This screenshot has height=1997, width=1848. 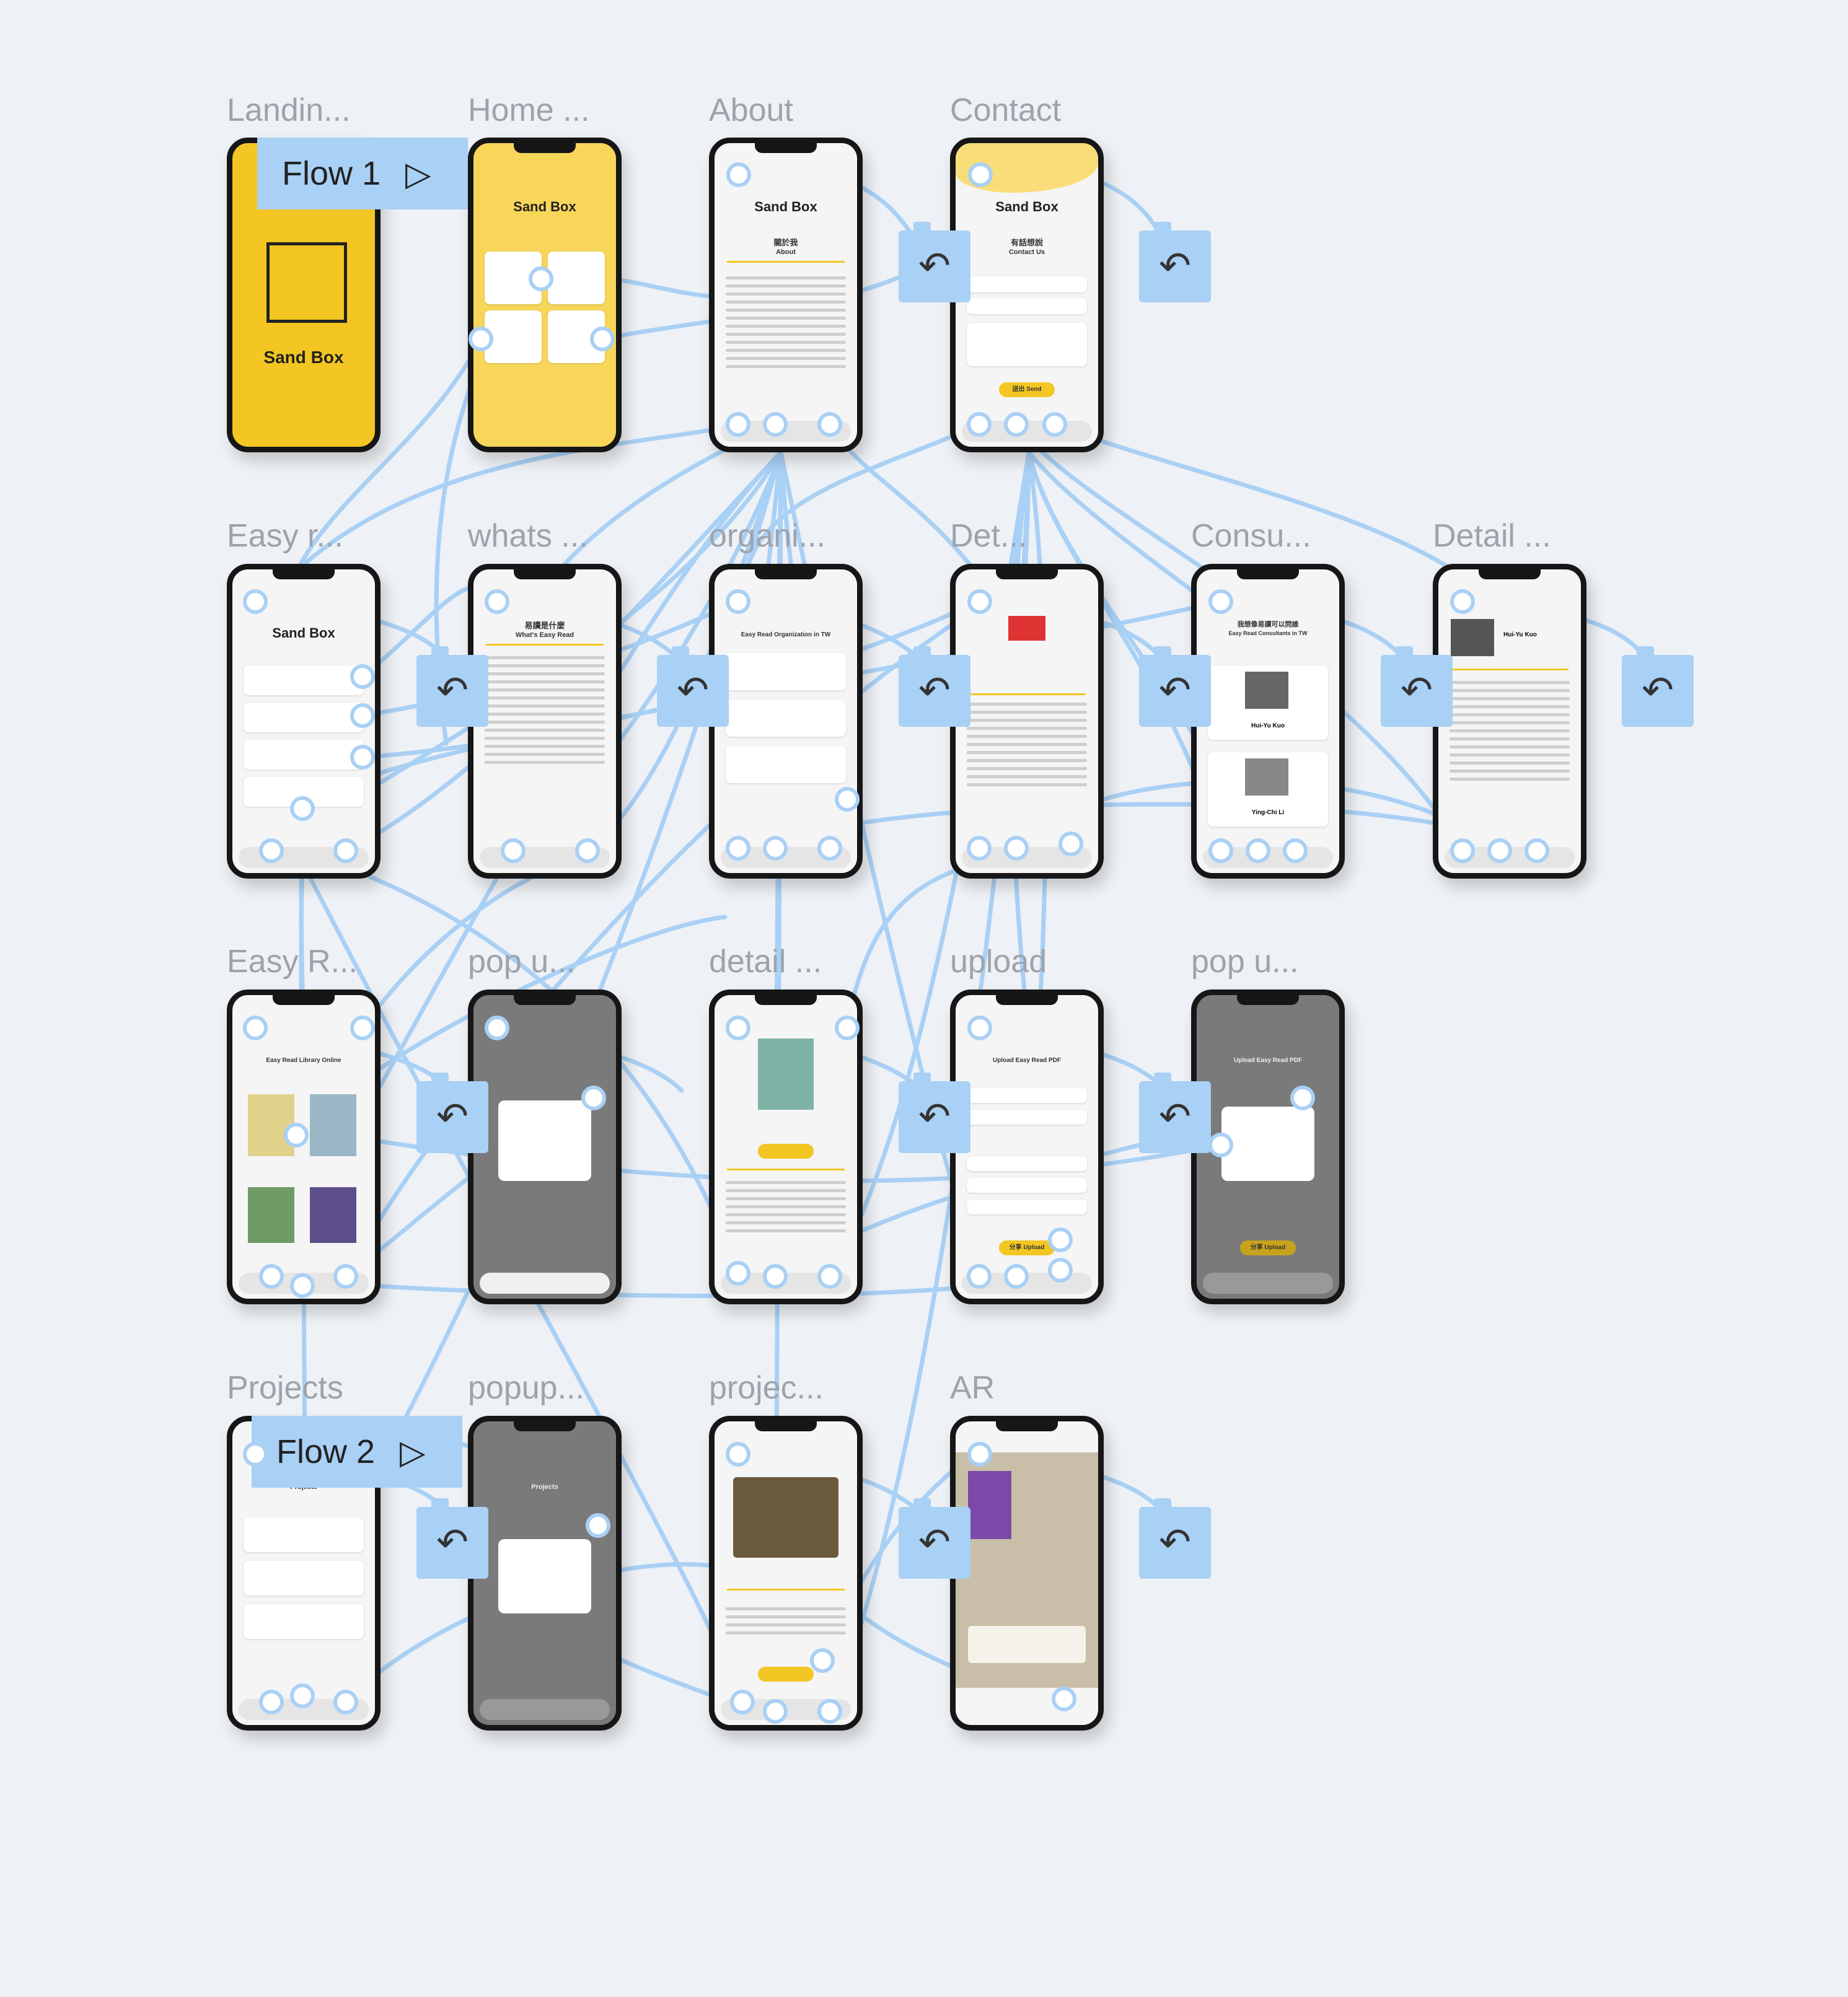 What do you see at coordinates (545, 295) in the screenshot?
I see `frame-home: Sand Box` at bounding box center [545, 295].